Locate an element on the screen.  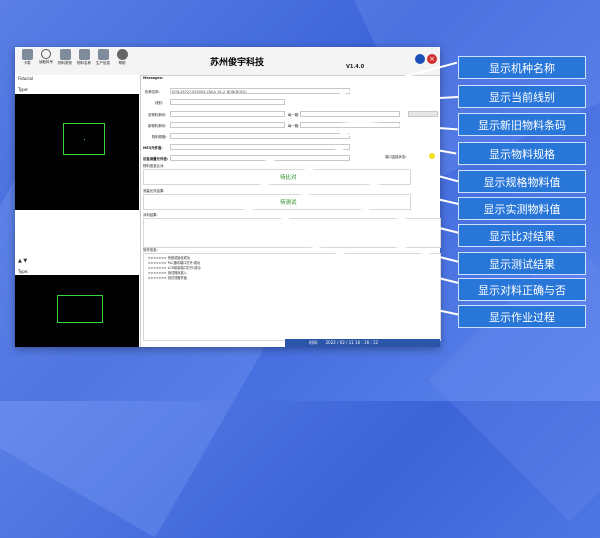
compare-status: 待比对 is located at coordinates (288, 178).